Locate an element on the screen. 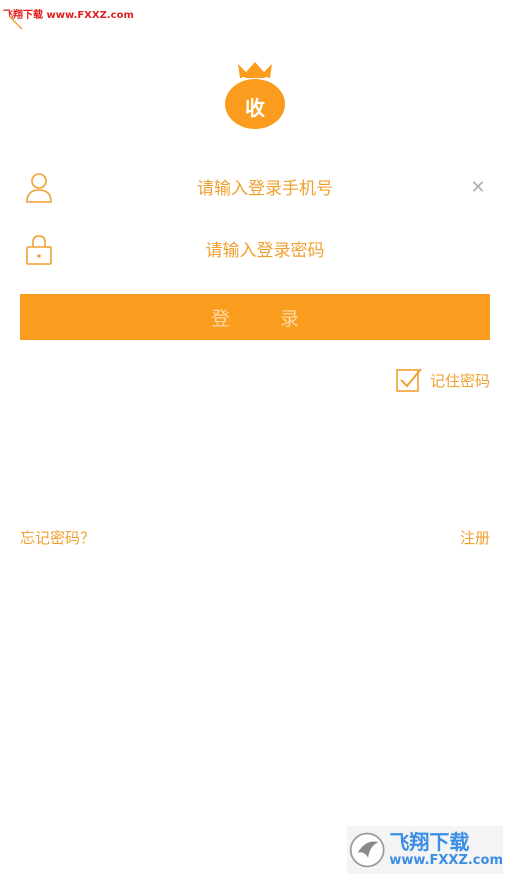 Image resolution: width=514 pixels, height=885 pixels. clear-icon: ✕ is located at coordinates (478, 188).